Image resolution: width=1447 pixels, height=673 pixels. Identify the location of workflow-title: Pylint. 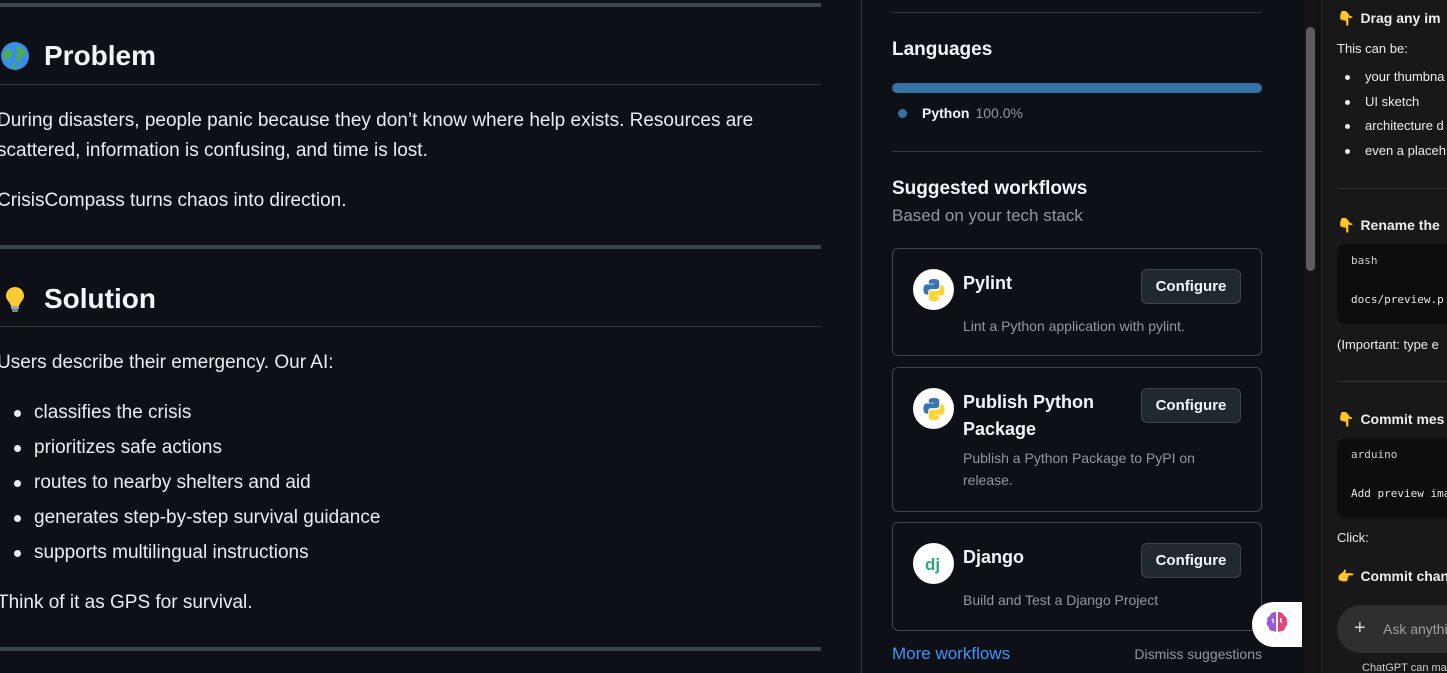
(988, 283).